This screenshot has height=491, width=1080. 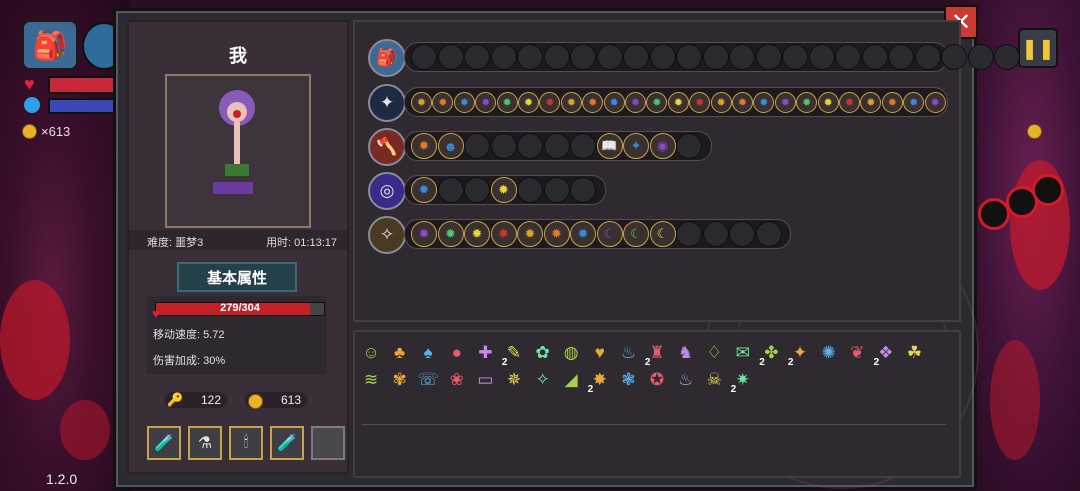 What do you see at coordinates (400, 380) in the screenshot?
I see `passive-item: ✾` at bounding box center [400, 380].